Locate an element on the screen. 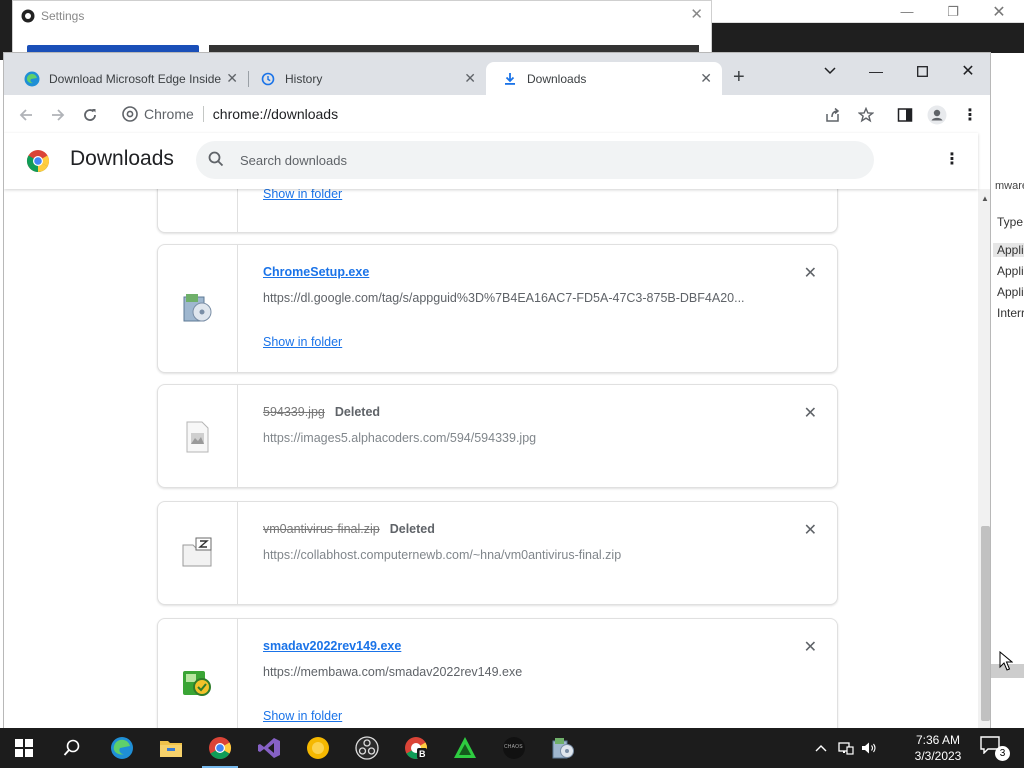 This screenshot has width=1024, height=768. site-chip: Chrome is located at coordinates (169, 114).